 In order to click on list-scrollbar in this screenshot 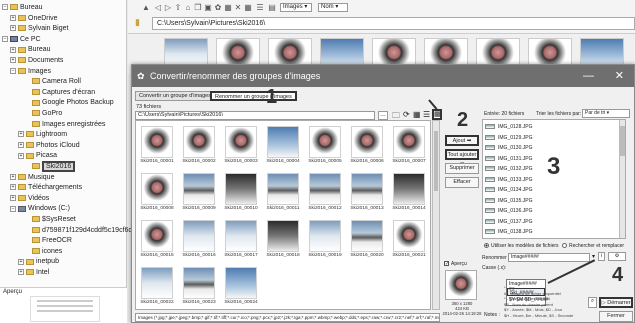, I will do `click(622, 179)`.